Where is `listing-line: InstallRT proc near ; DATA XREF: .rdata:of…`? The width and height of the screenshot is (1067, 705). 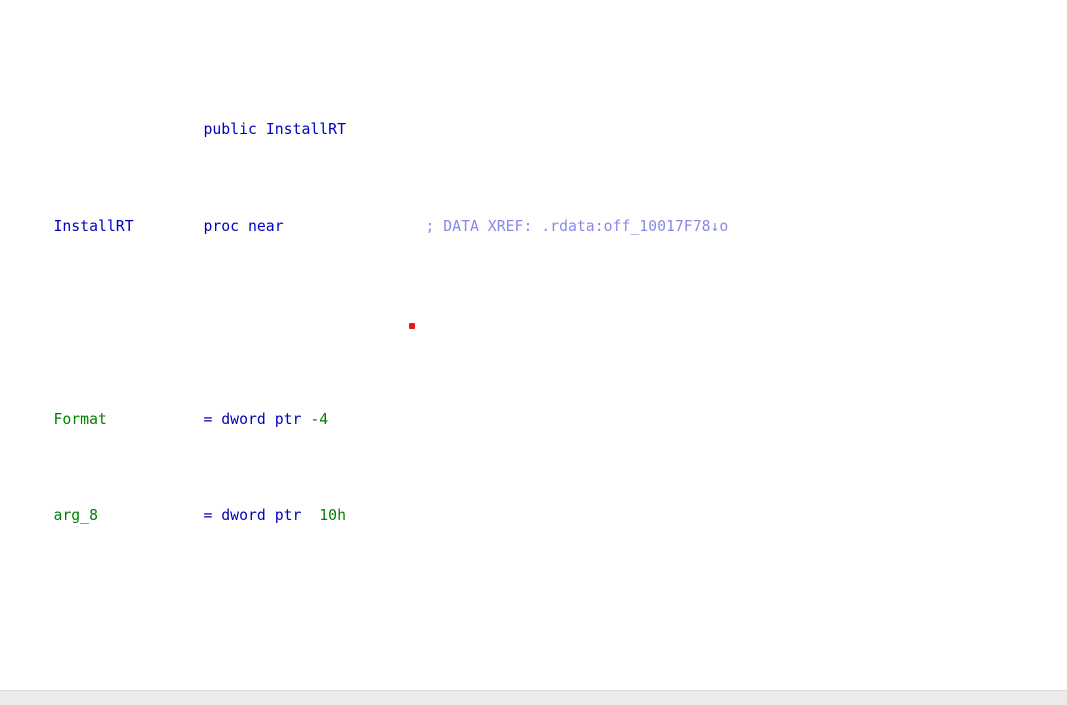
listing-line: InstallRT proc near ; DATA XREF: .rdata:of… is located at coordinates (533, 216).